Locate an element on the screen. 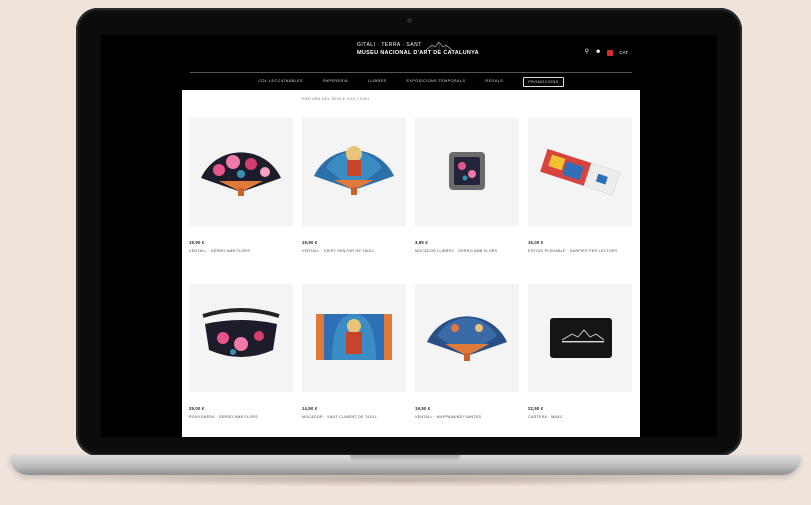  language-selector: CAT is located at coordinates (623, 52).